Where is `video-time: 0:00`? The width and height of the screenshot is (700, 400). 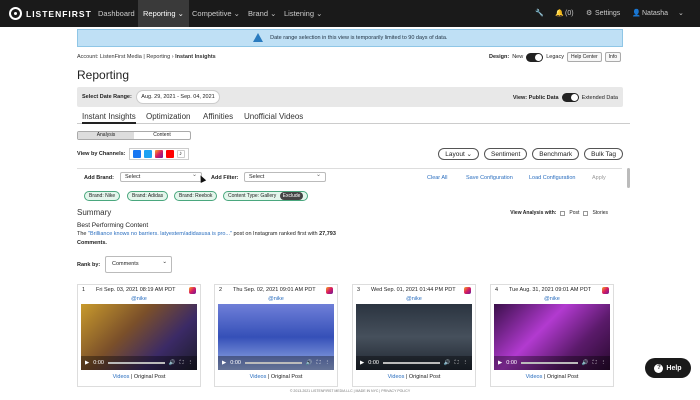 video-time: 0:00 is located at coordinates (235, 363).